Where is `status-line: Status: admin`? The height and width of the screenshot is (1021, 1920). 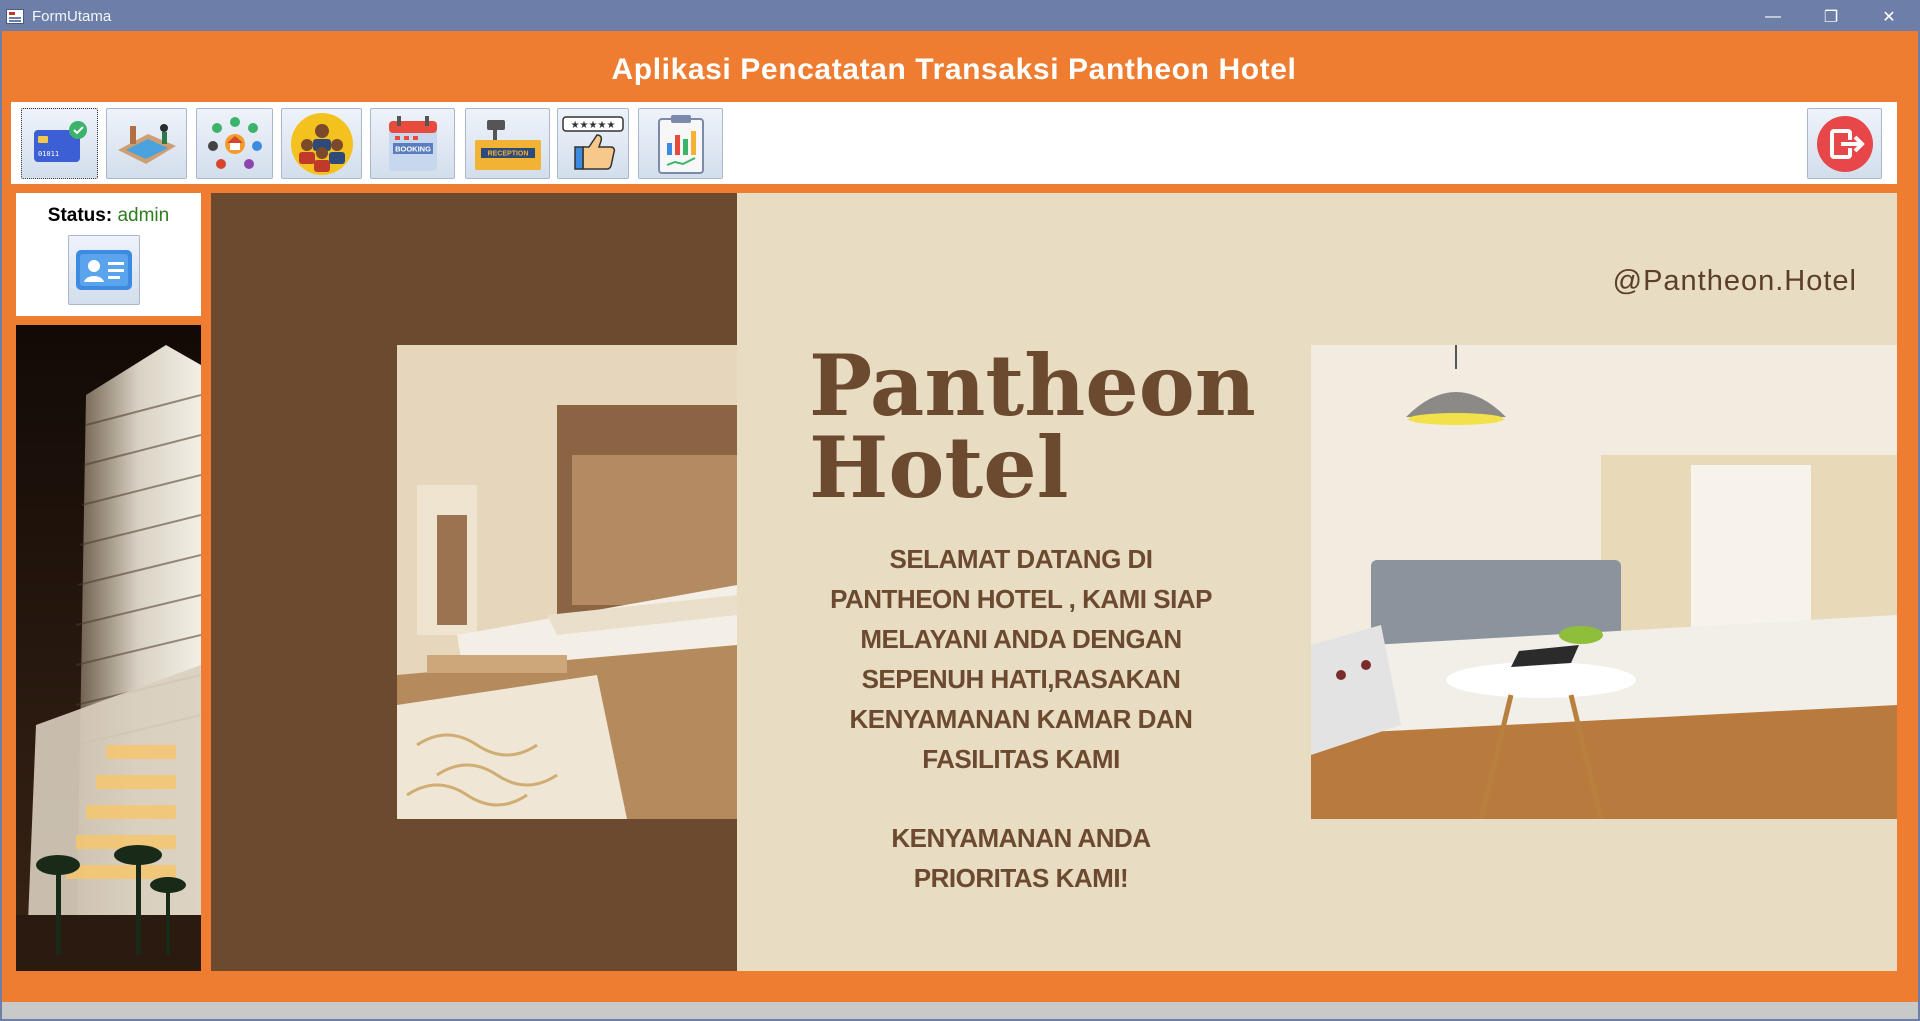
status-line: Status: admin is located at coordinates (108, 216).